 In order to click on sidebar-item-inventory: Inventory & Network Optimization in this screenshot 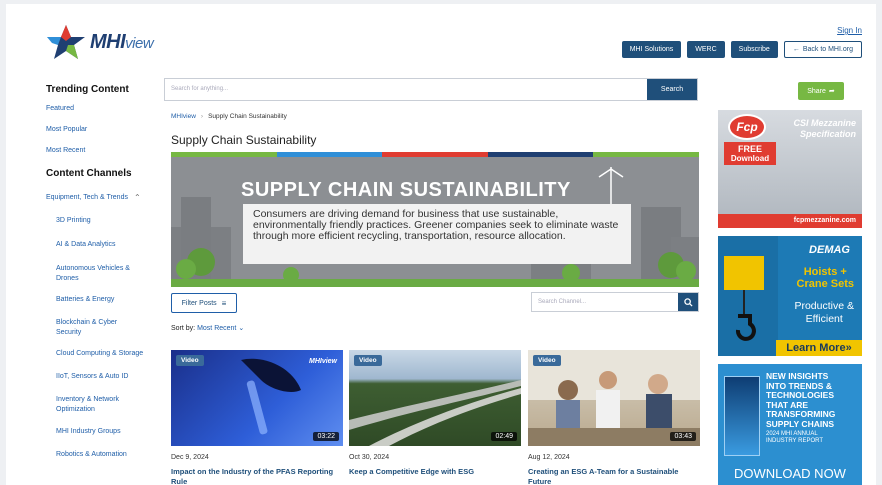, I will do `click(96, 405)`.